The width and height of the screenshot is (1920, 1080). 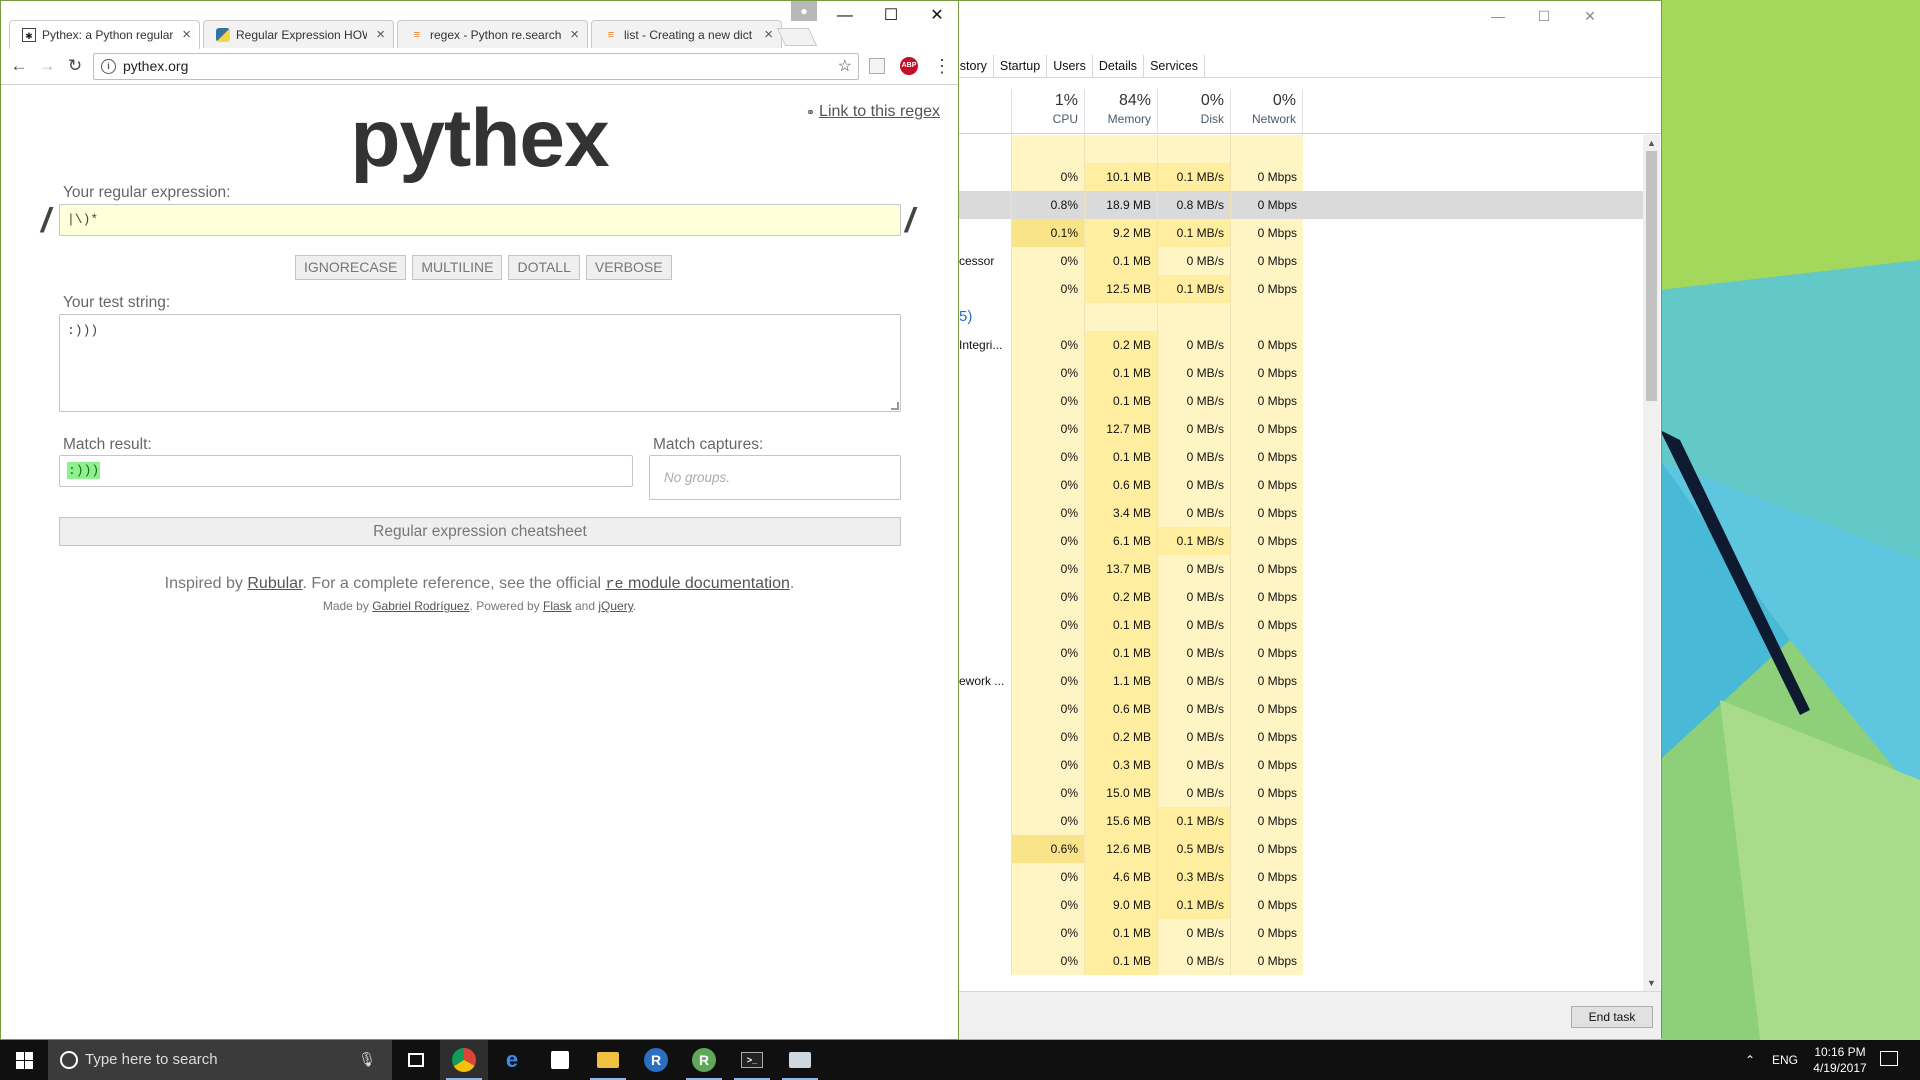 What do you see at coordinates (1174, 66) in the screenshot?
I see `tab-services: Services` at bounding box center [1174, 66].